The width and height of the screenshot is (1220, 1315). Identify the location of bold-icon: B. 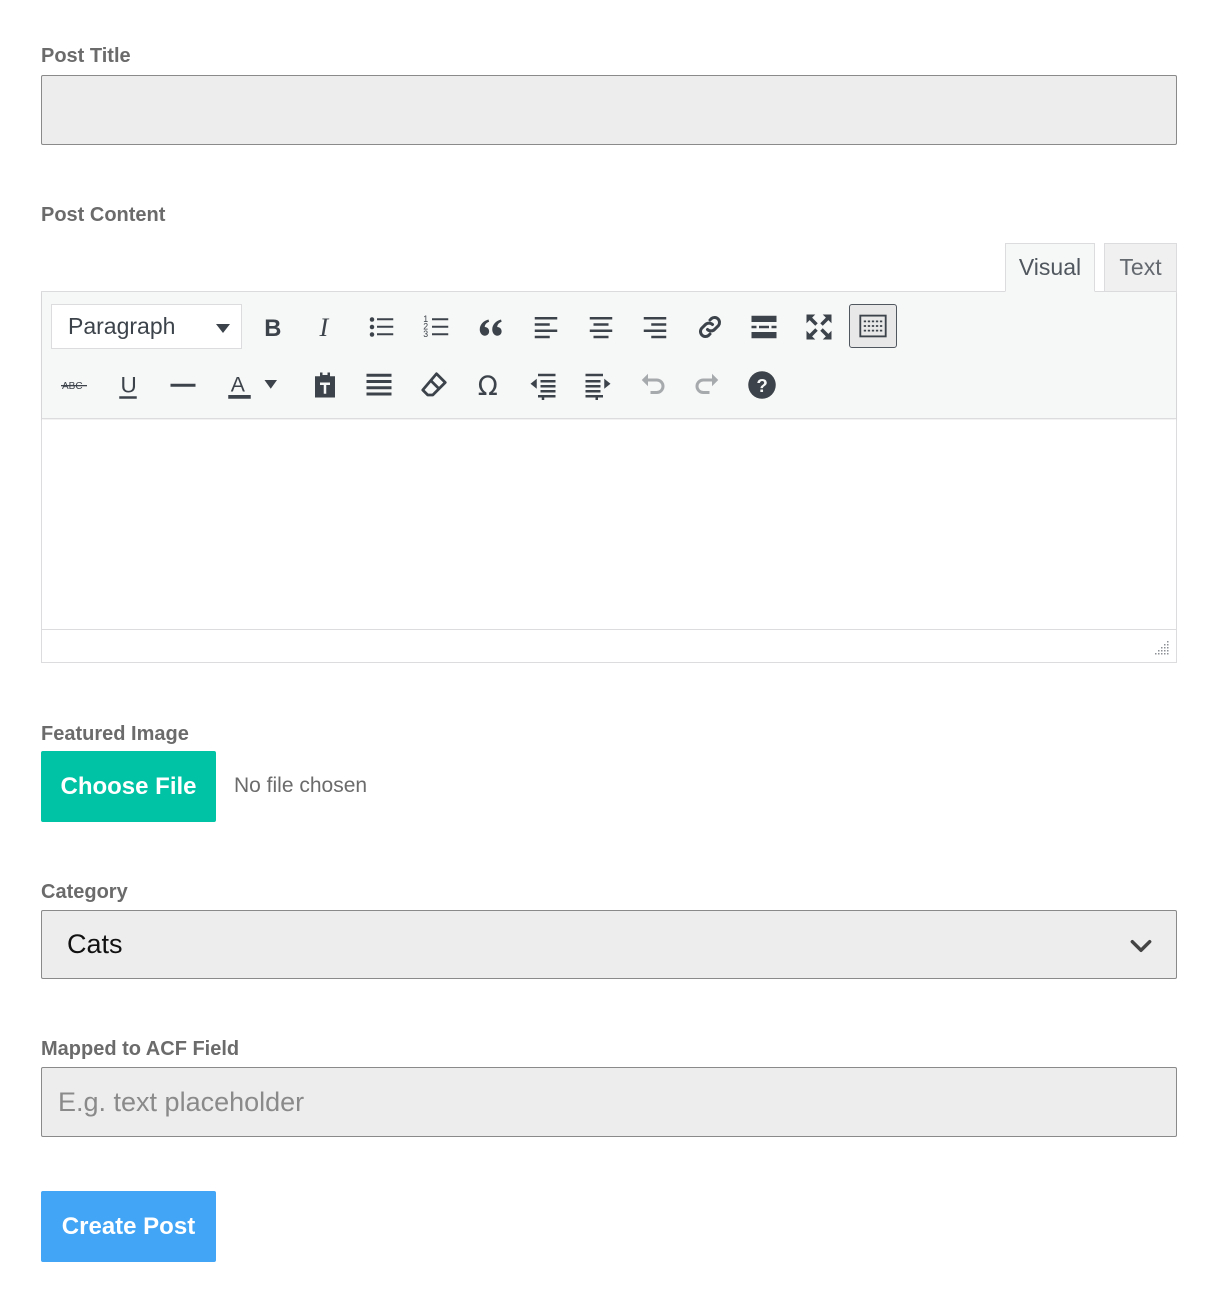
(272, 328).